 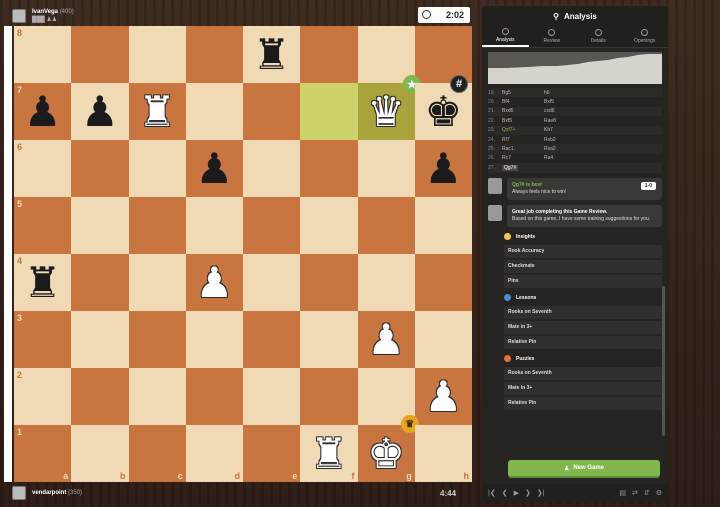 I want to click on square-f4, so click(x=329, y=282).